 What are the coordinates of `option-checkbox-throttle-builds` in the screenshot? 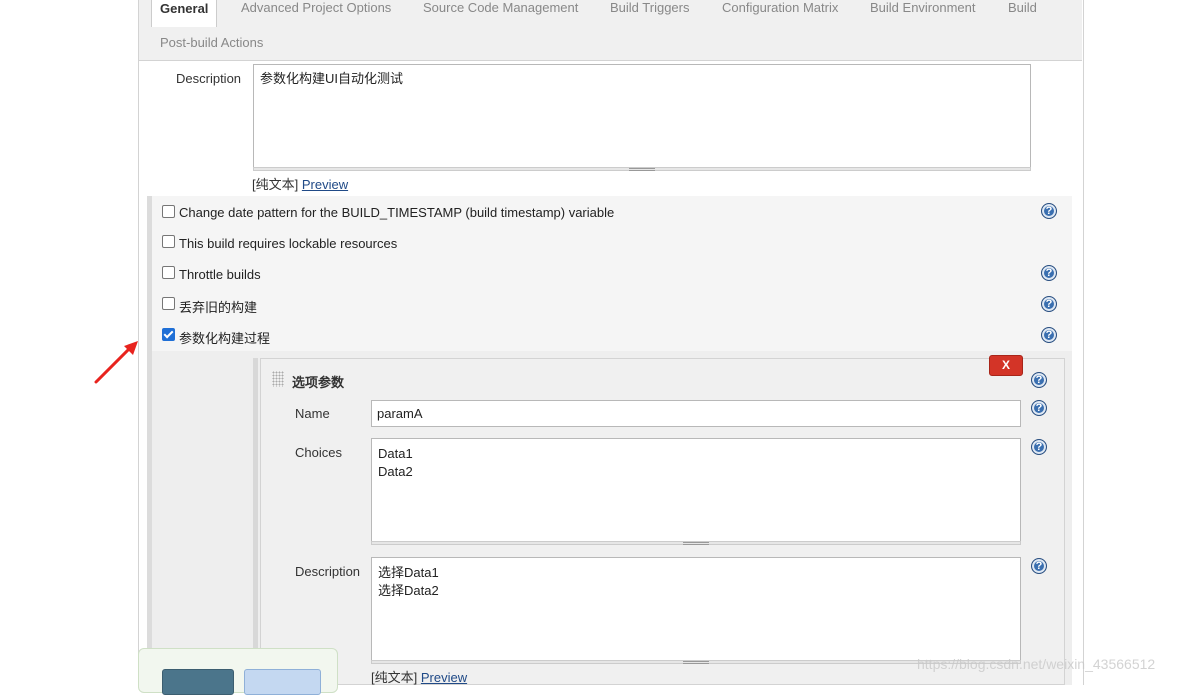 It's located at (168, 272).